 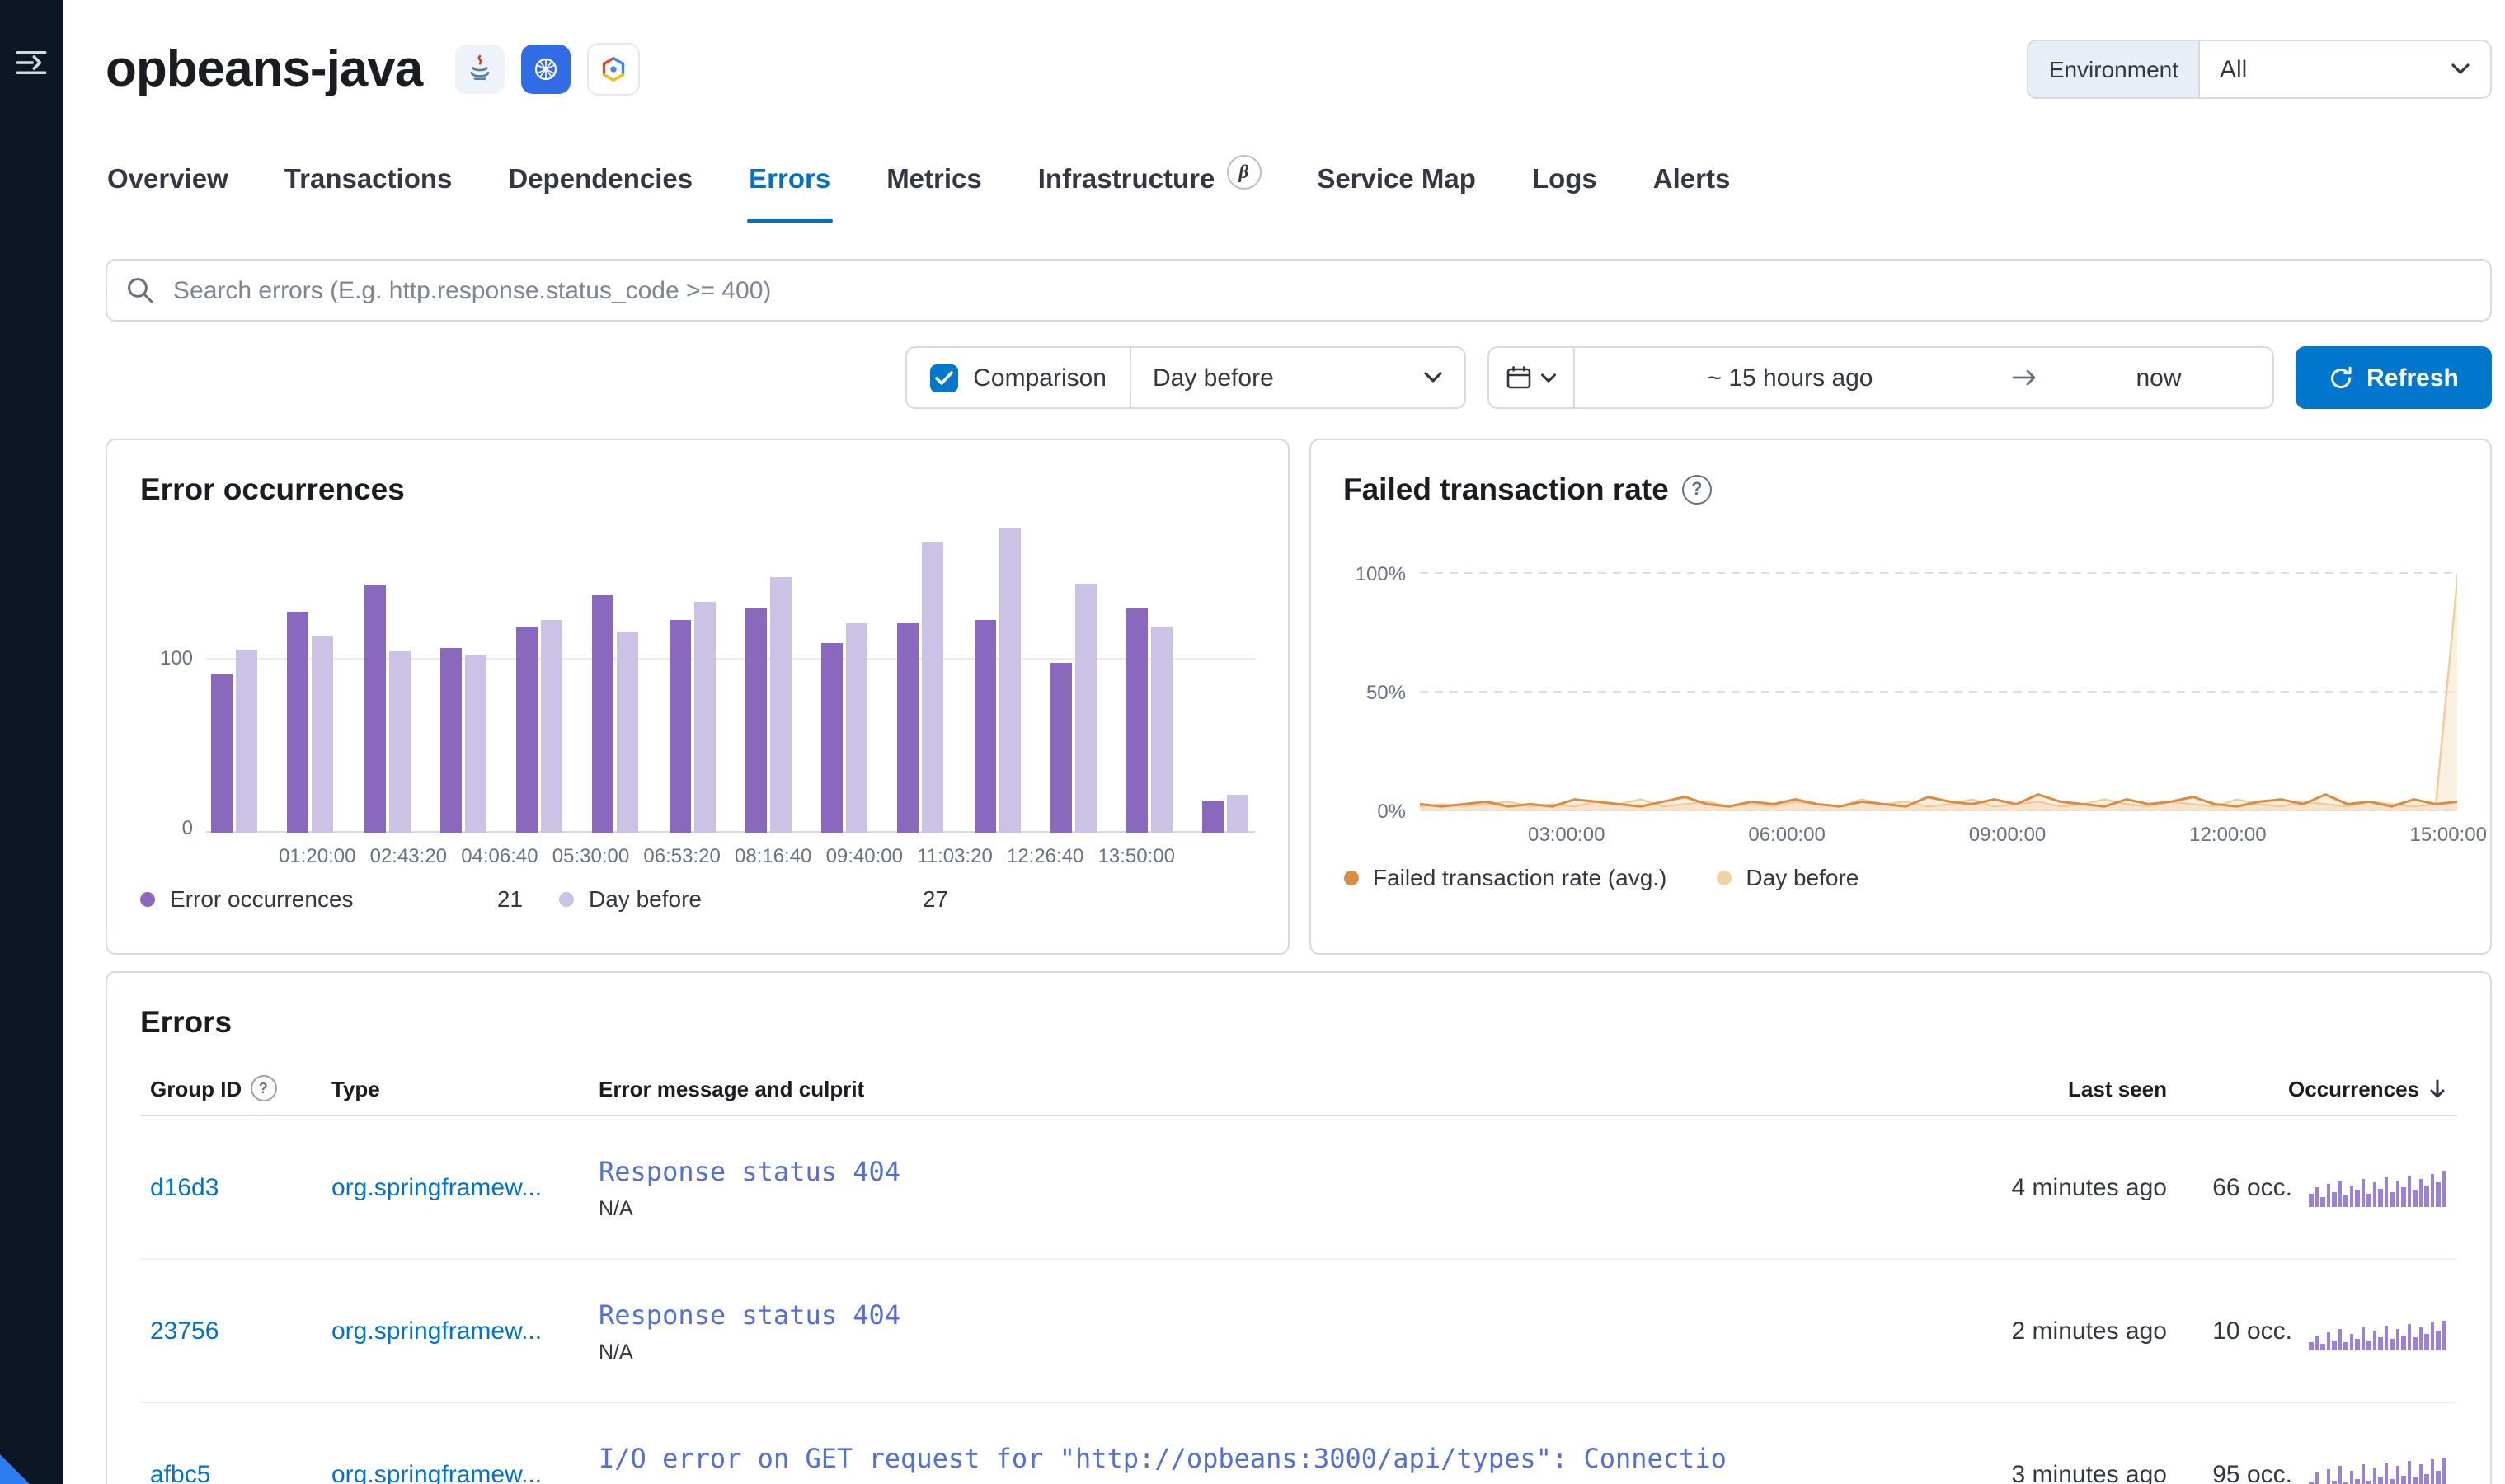 What do you see at coordinates (168, 185) in the screenshot?
I see `tab-overview: Overview` at bounding box center [168, 185].